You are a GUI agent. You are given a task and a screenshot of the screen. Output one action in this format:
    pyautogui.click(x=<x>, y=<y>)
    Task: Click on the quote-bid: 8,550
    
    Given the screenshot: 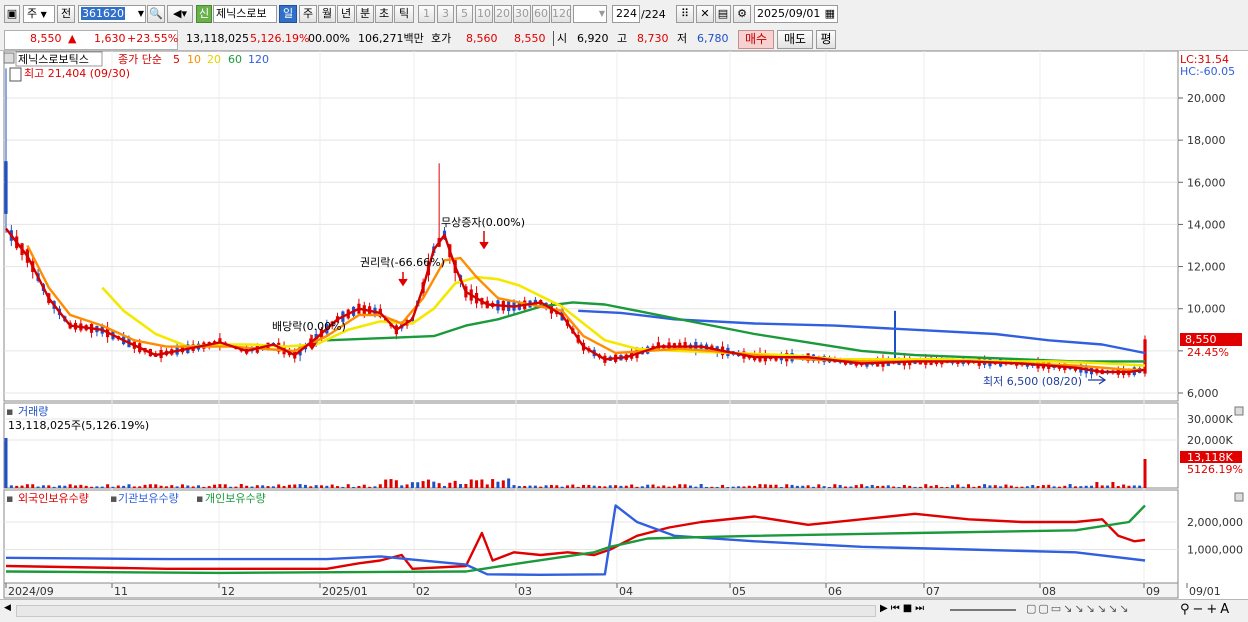 What is the action you would take?
    pyautogui.click(x=530, y=38)
    